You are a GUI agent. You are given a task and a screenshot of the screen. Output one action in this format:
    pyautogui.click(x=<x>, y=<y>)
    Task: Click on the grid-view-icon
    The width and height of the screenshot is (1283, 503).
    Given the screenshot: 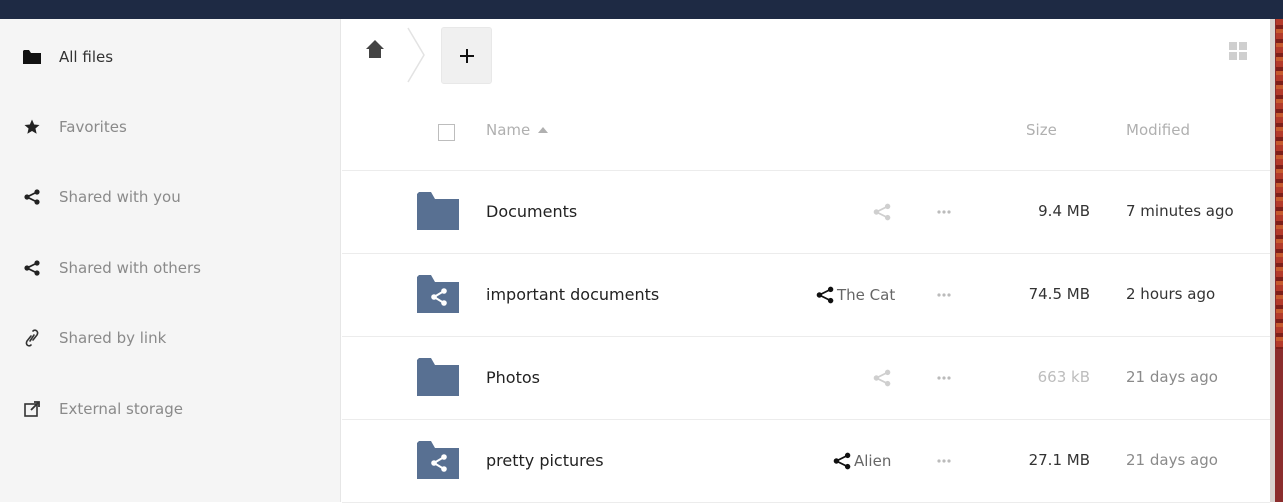 What is the action you would take?
    pyautogui.click(x=1238, y=51)
    